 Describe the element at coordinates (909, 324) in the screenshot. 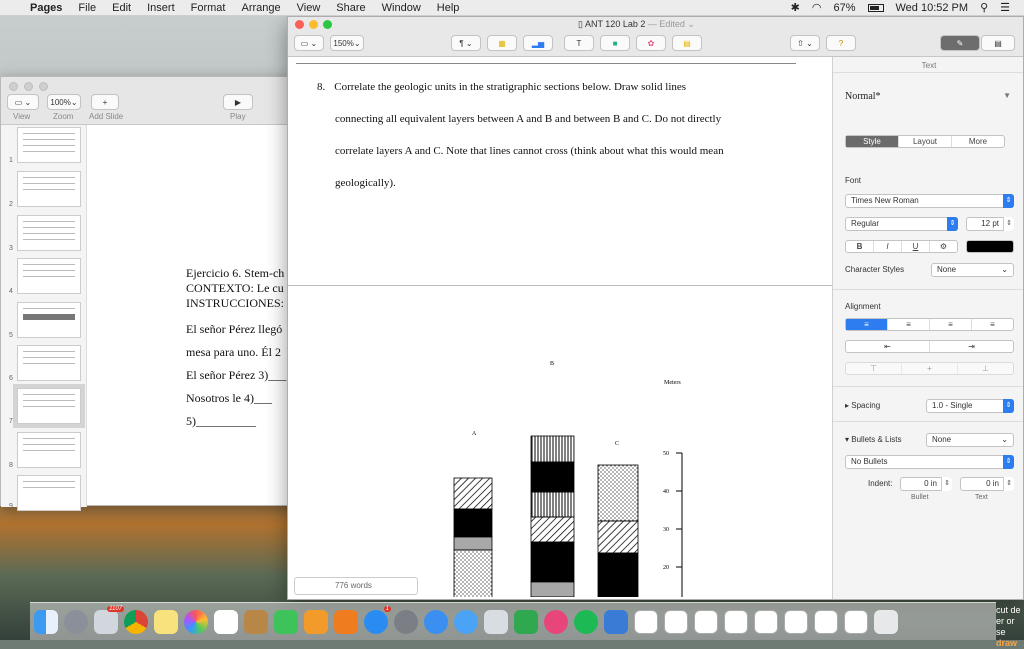

I see `align-center-button: ≡` at that location.